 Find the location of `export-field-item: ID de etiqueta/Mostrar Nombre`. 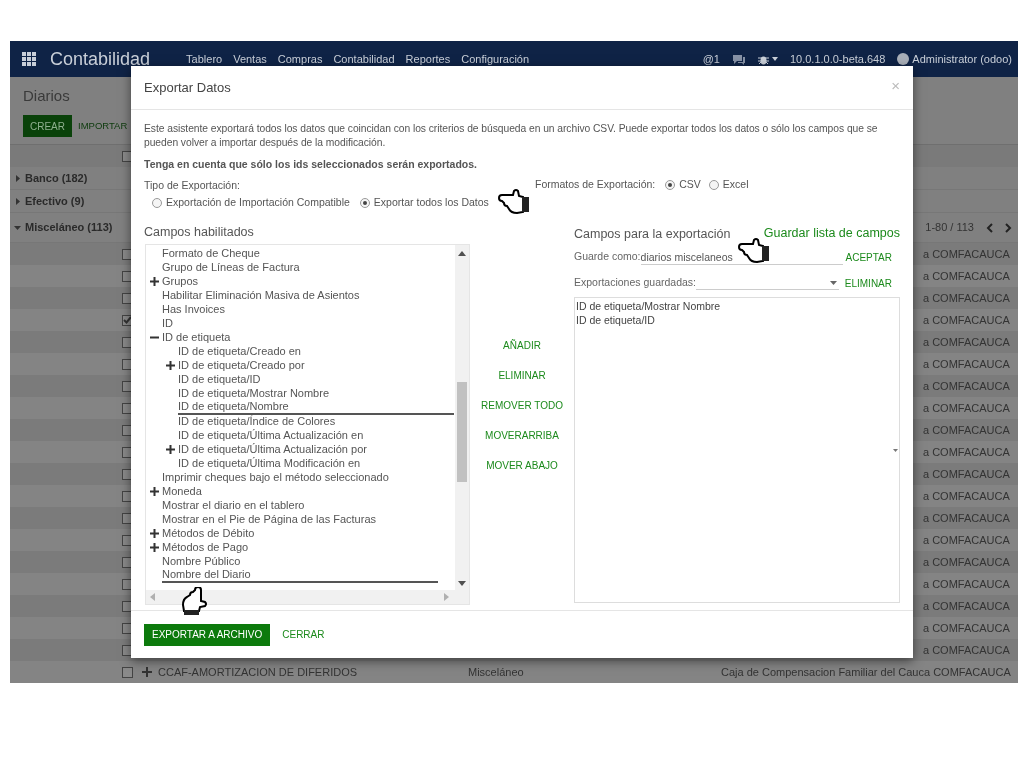

export-field-item: ID de etiqueta/Mostrar Nombre is located at coordinates (737, 306).